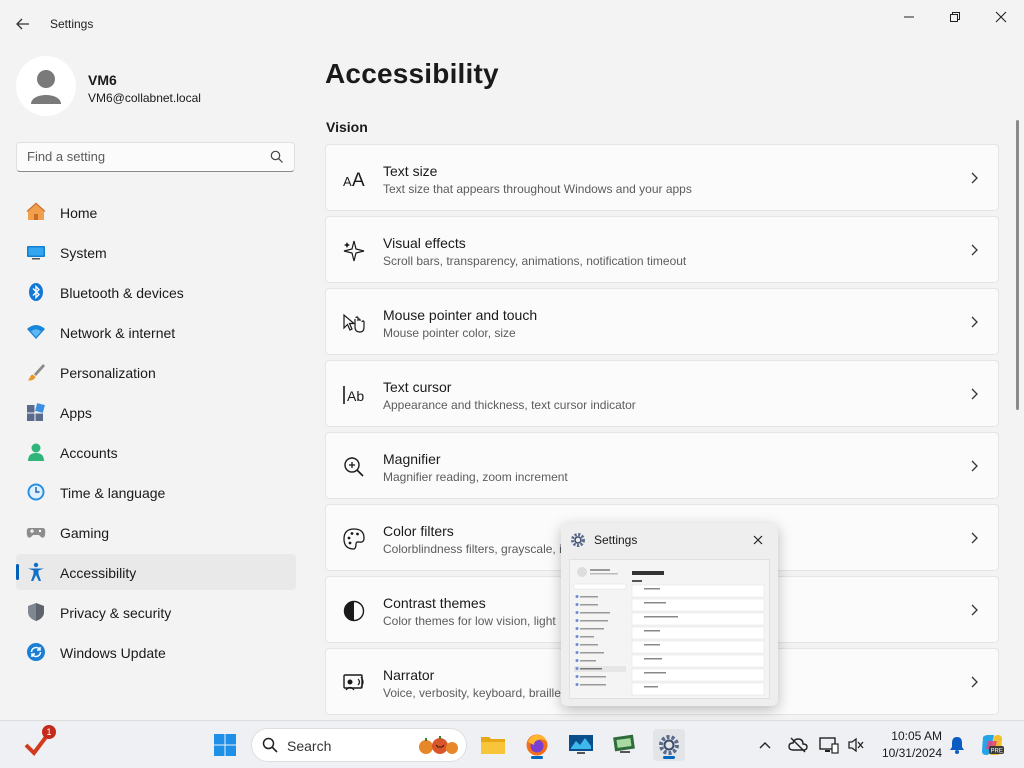 The image size is (1024, 768). What do you see at coordinates (72, 24) in the screenshot?
I see `app-title: Settings` at bounding box center [72, 24].